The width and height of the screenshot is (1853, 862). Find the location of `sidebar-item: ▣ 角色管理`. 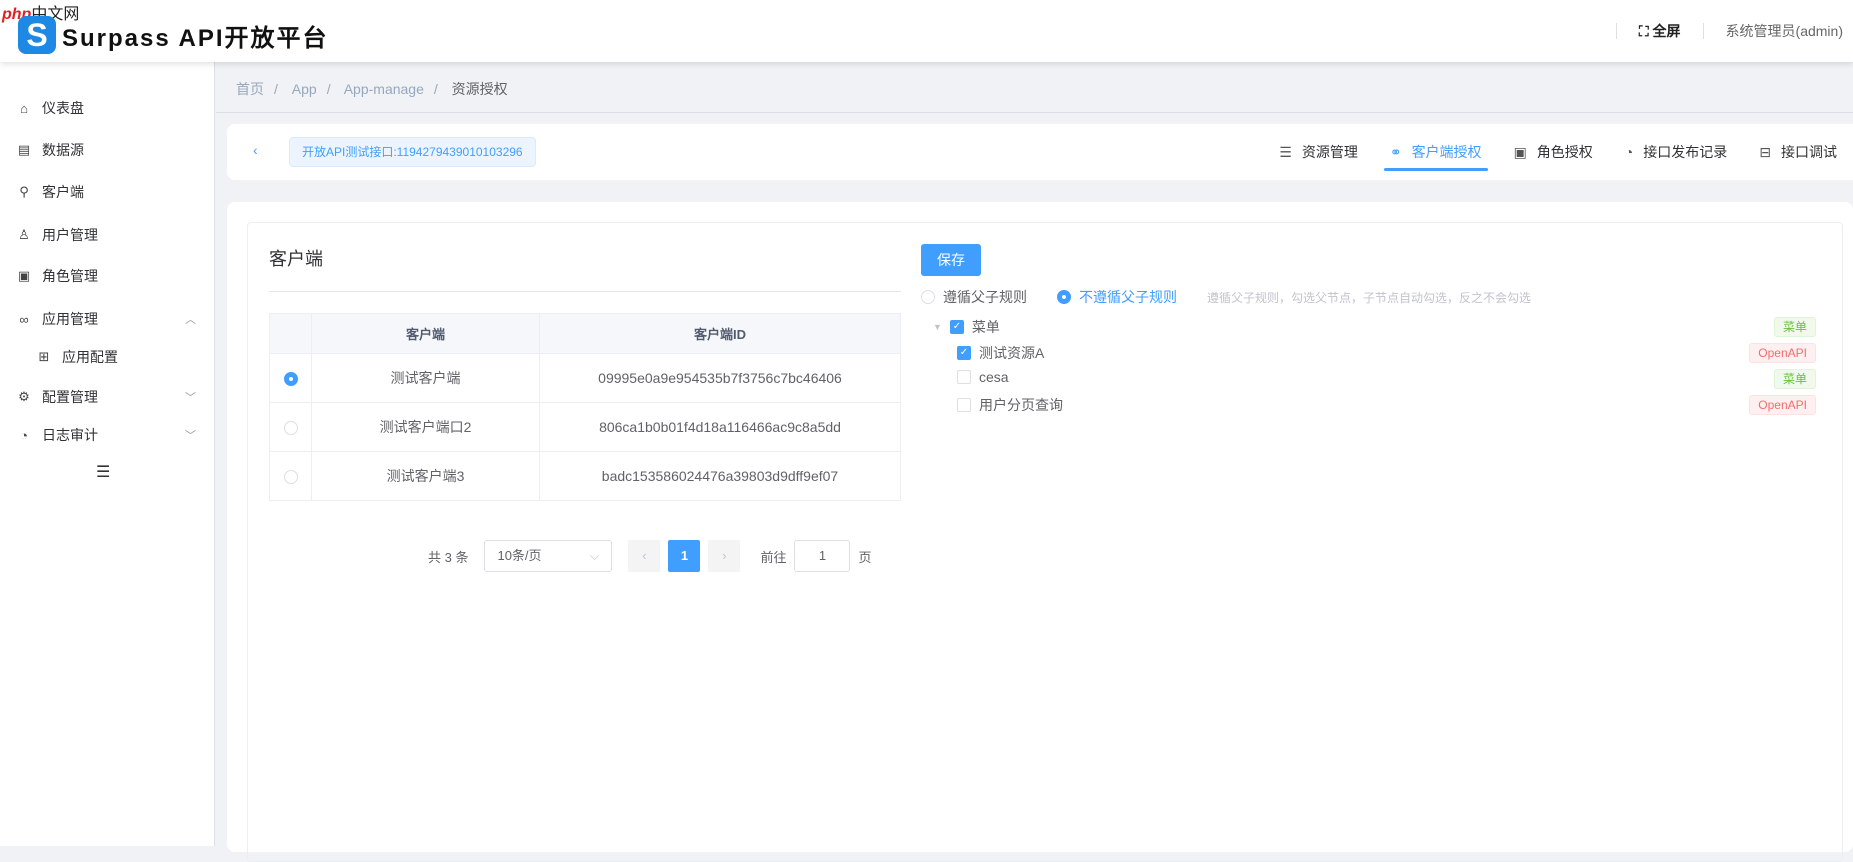

sidebar-item: ▣ 角色管理 is located at coordinates (106, 276).